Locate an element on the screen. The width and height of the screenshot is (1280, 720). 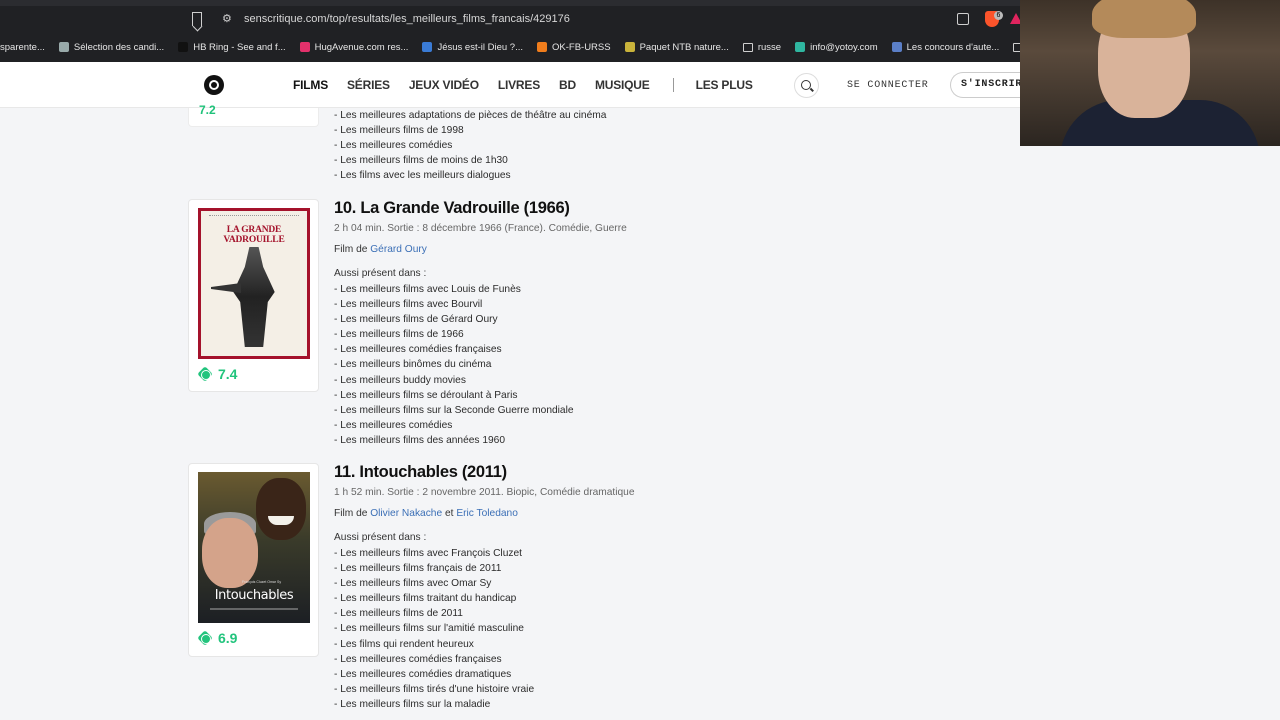
nav-bd: BD is located at coordinates (567, 85).